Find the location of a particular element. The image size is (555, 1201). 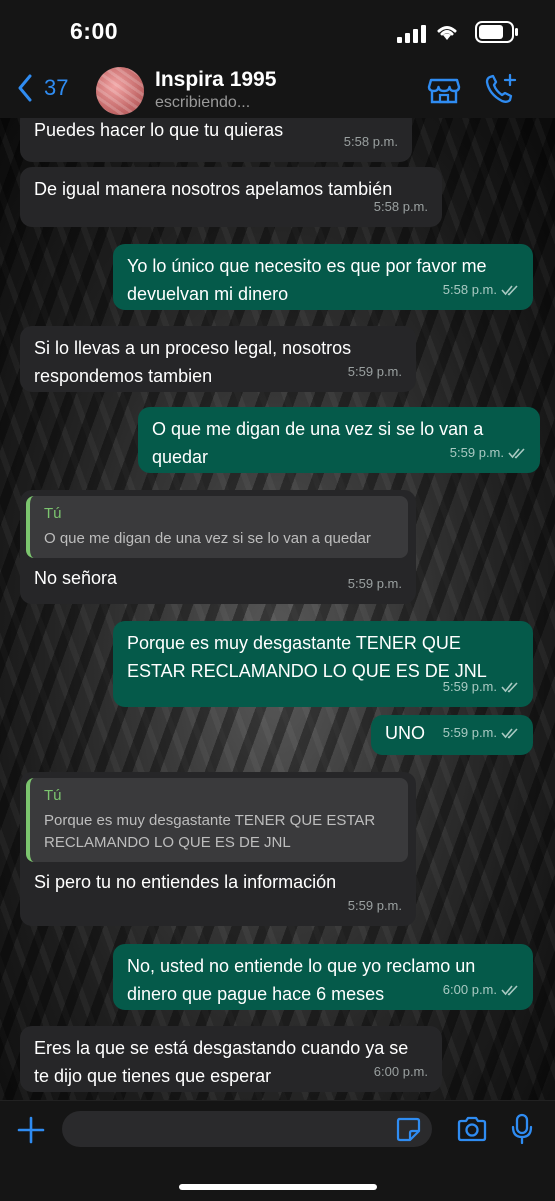

back-button: 37 is located at coordinates (42, 88).